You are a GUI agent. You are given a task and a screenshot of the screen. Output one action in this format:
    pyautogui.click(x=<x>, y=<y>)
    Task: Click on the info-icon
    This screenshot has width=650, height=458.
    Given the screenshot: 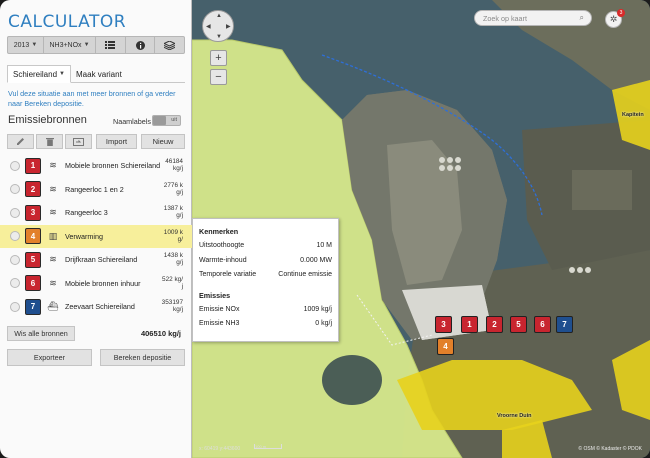 What is the action you would take?
    pyautogui.click(x=140, y=45)
    